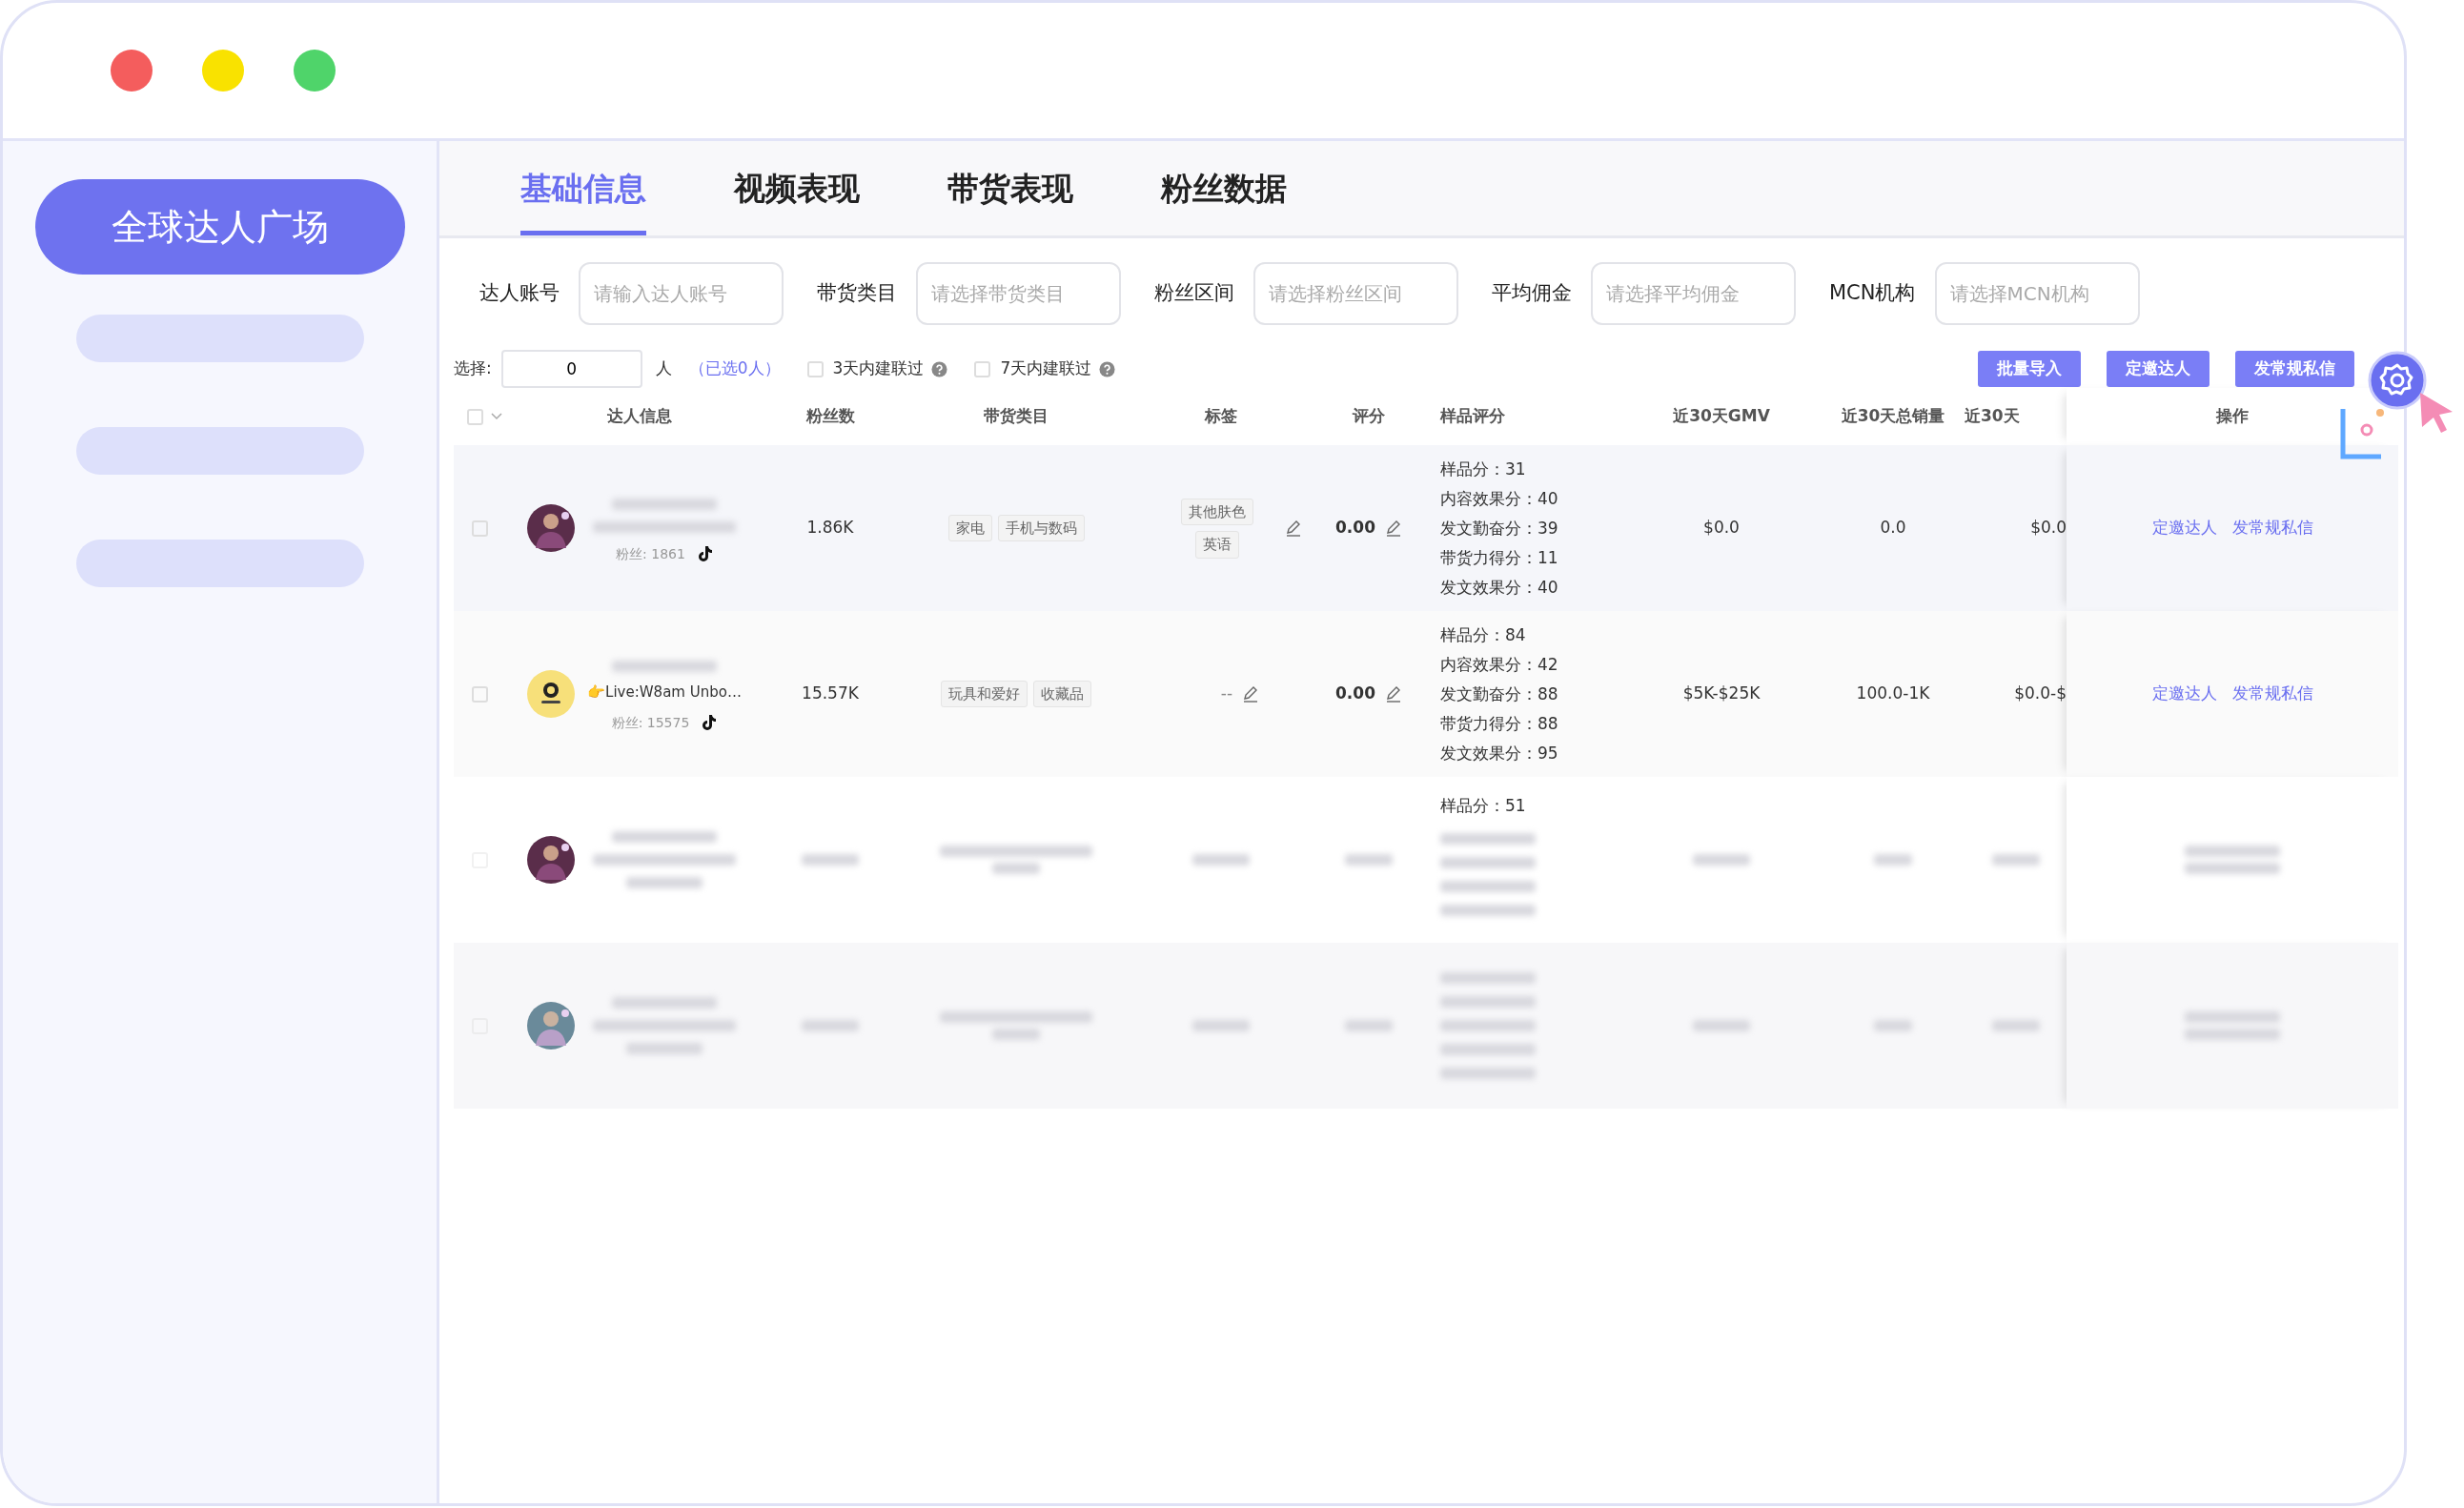 The width and height of the screenshot is (2464, 1508). What do you see at coordinates (1217, 545) in the screenshot?
I see `label-tag: 英语` at bounding box center [1217, 545].